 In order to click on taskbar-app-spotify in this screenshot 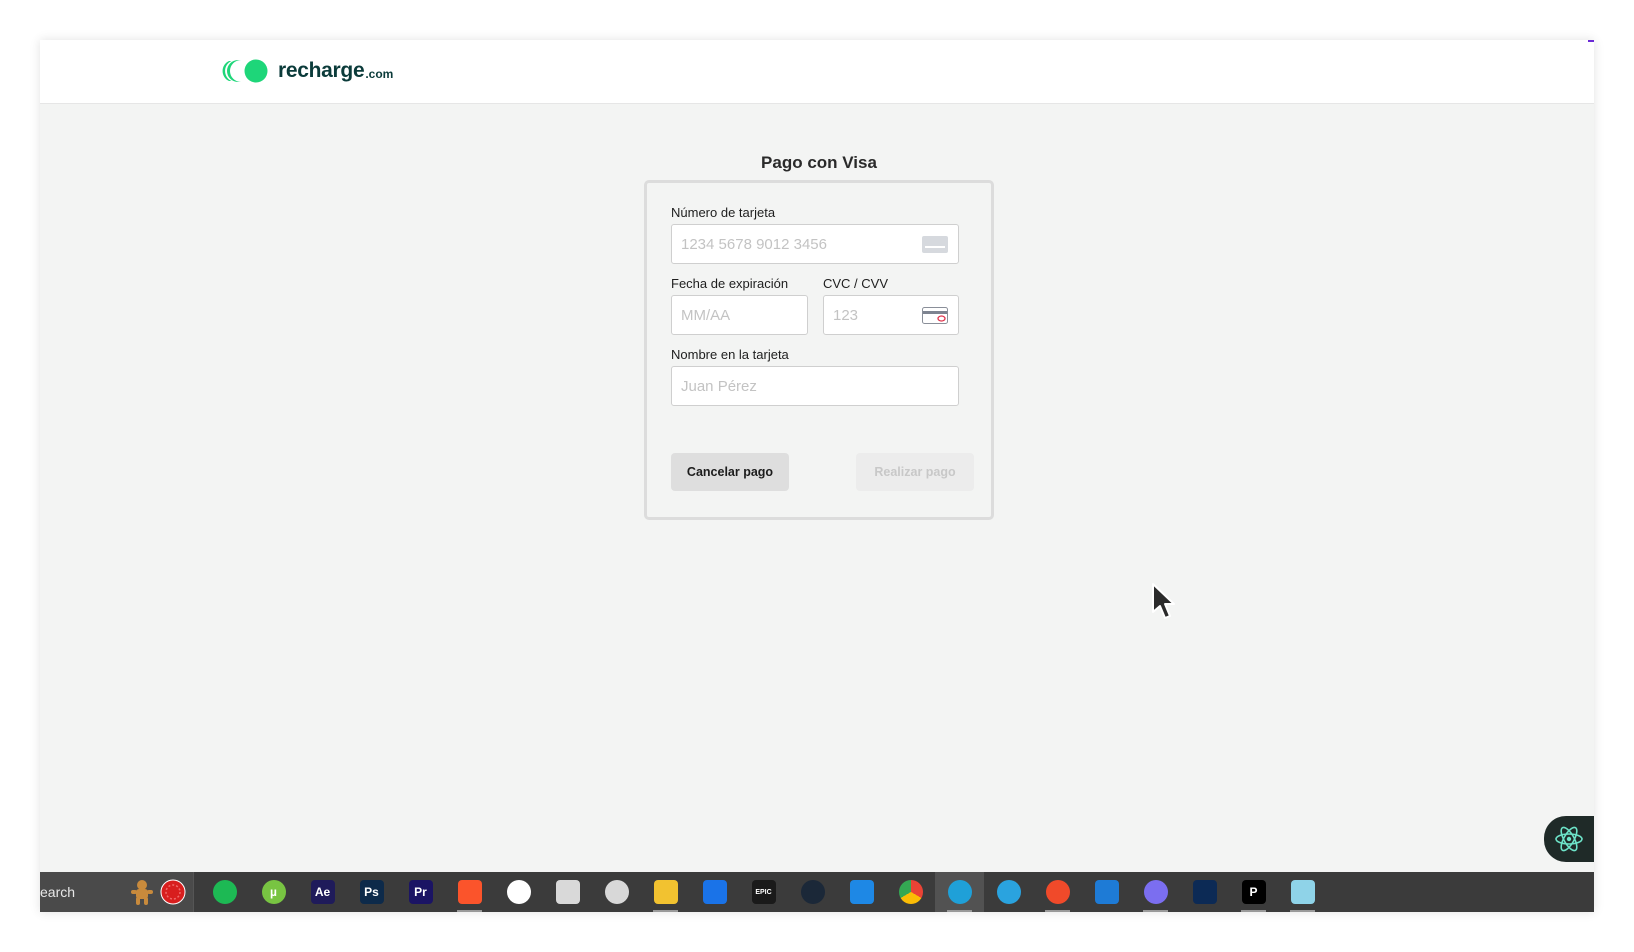, I will do `click(224, 892)`.